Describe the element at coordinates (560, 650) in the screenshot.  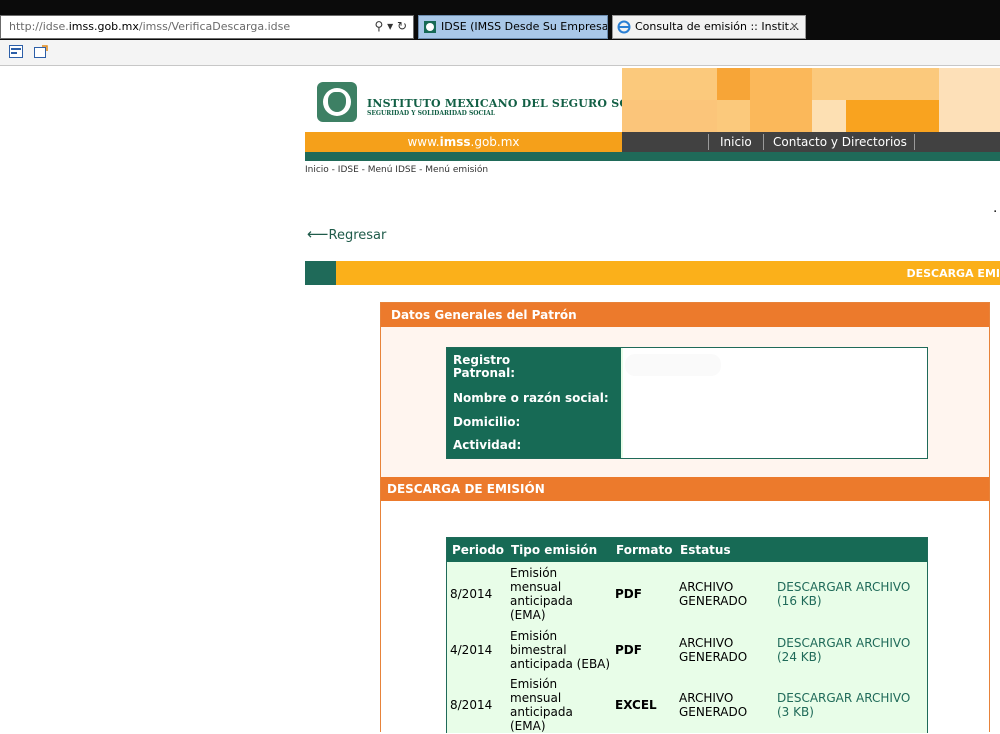
I see `cell-tipo: Emisión bimestral anticipada (EBA)` at that location.